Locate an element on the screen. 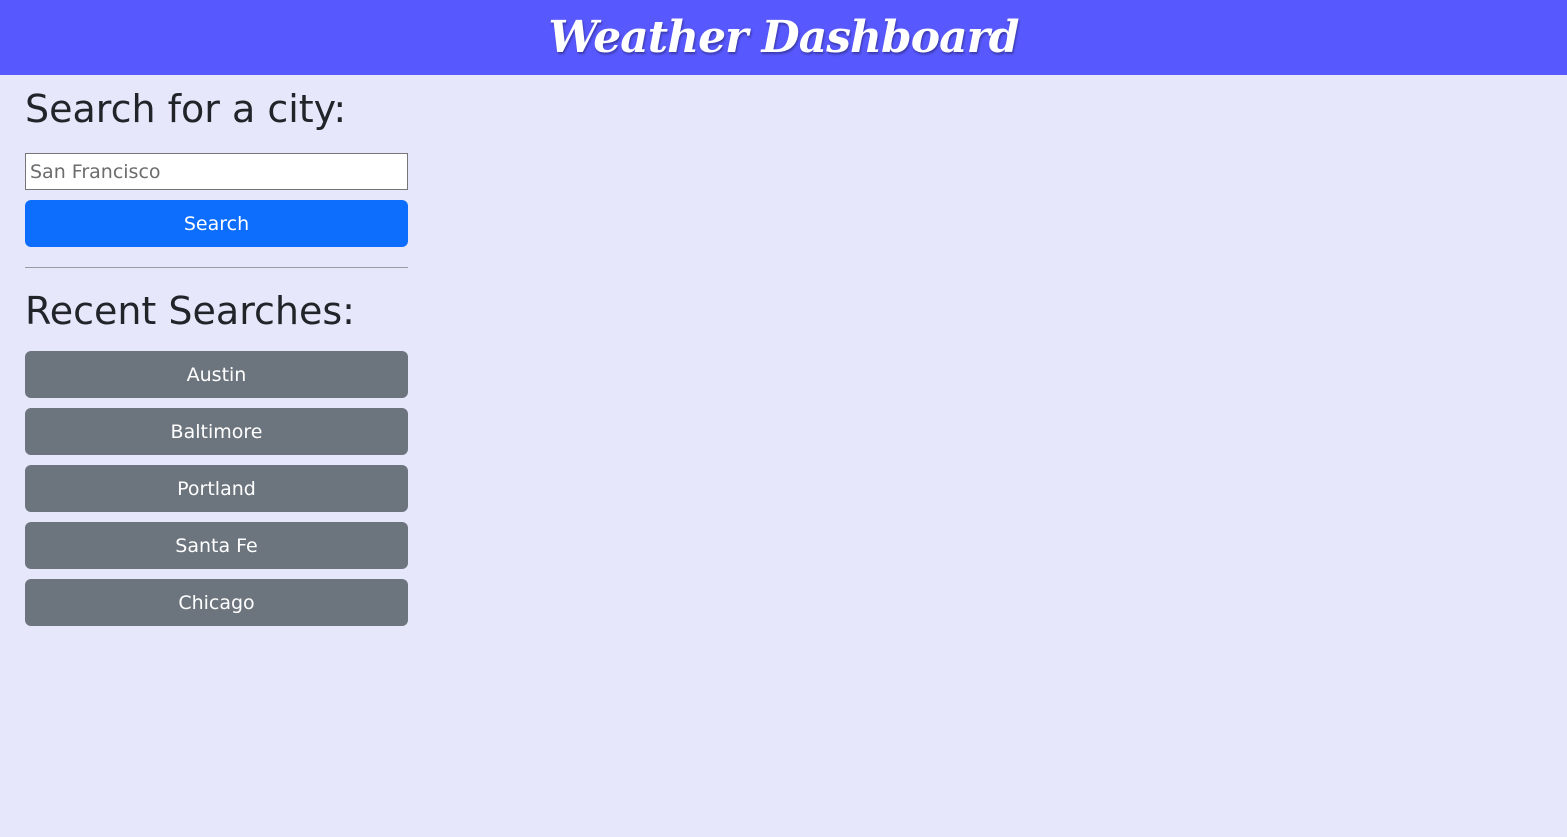 The height and width of the screenshot is (837, 1567). search-button: Search is located at coordinates (216, 223).